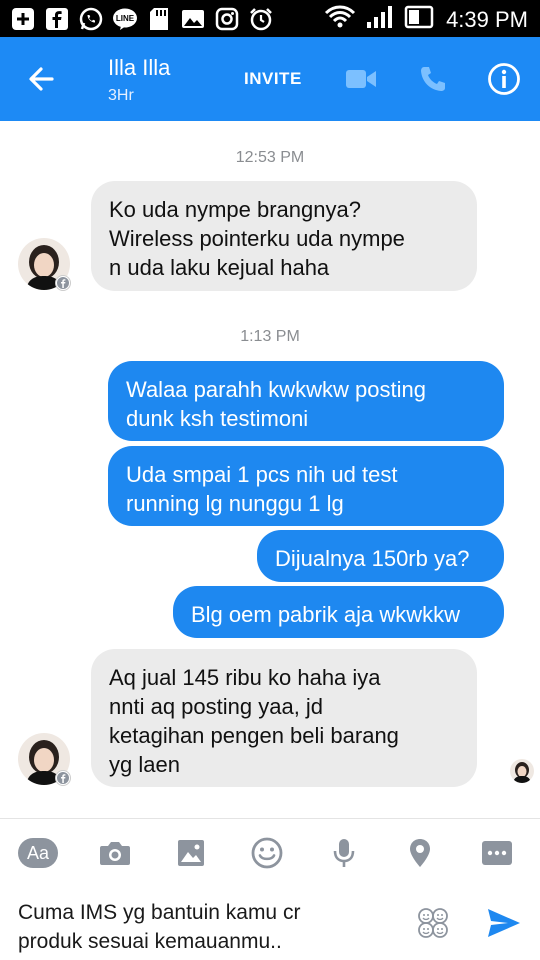  What do you see at coordinates (372, 558) in the screenshot?
I see `message-line: Dijualnya 150rb ya?` at bounding box center [372, 558].